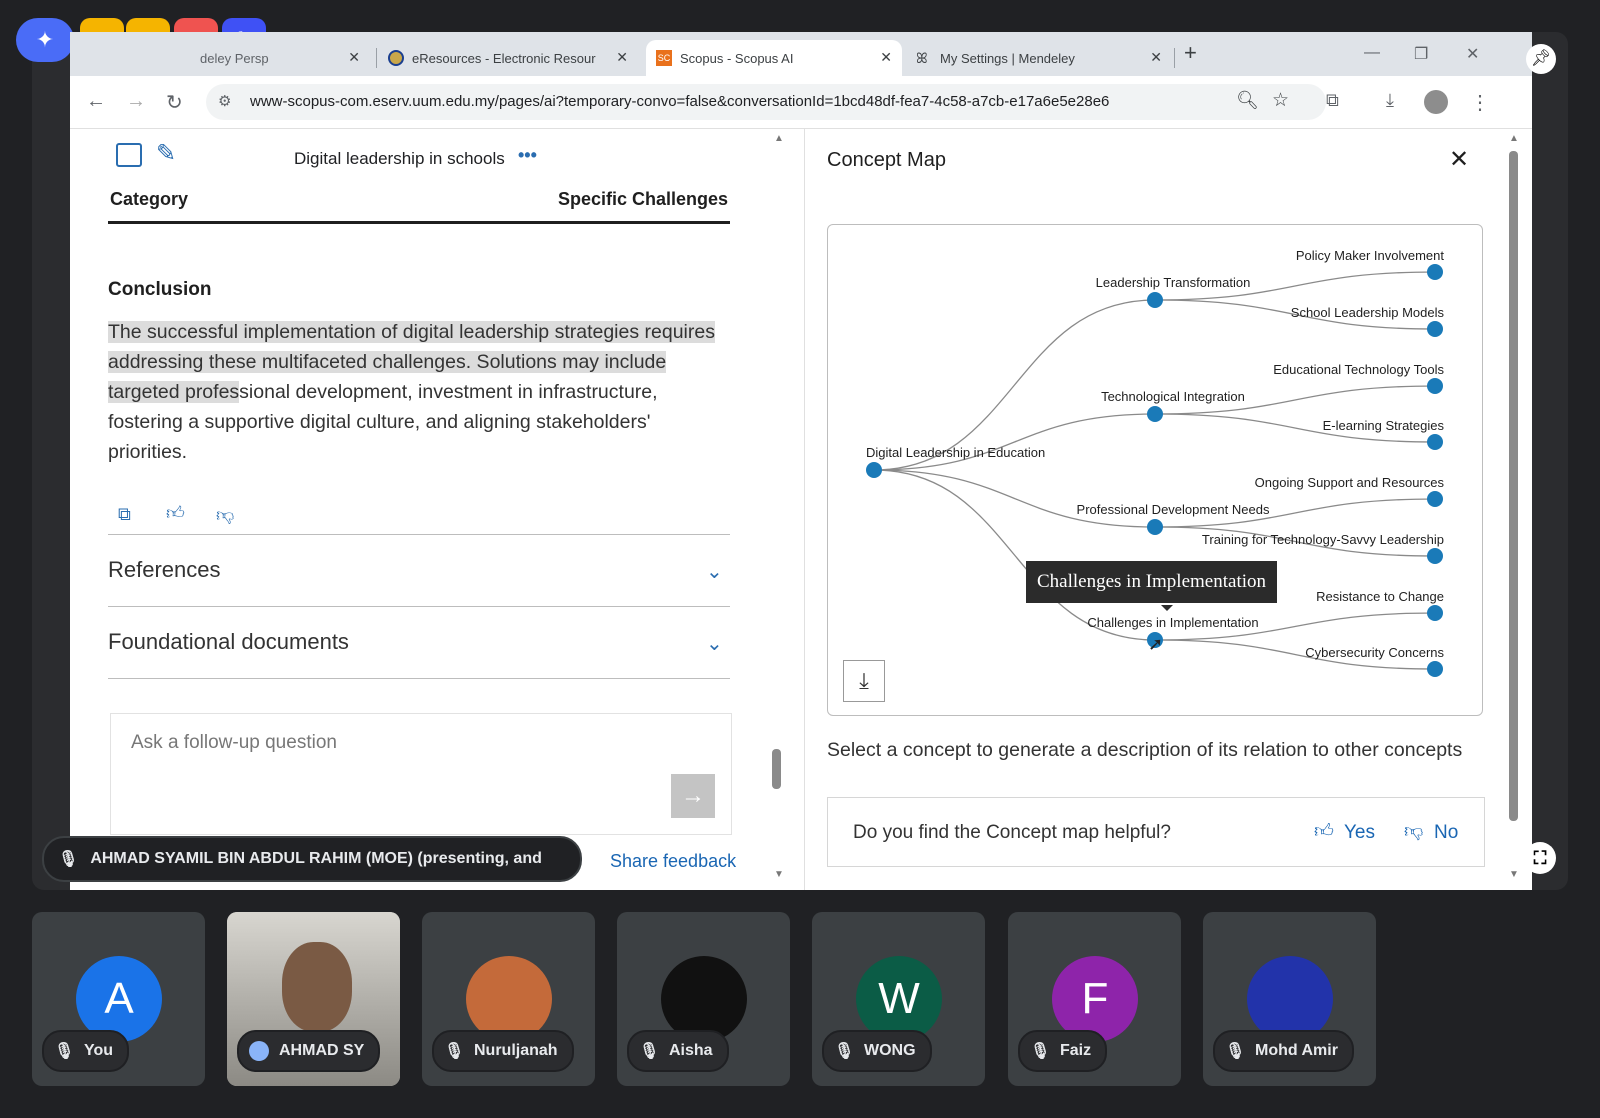  Describe the element at coordinates (955, 452) in the screenshot. I see `concept-label-root: Digital Leadership in Education` at that location.